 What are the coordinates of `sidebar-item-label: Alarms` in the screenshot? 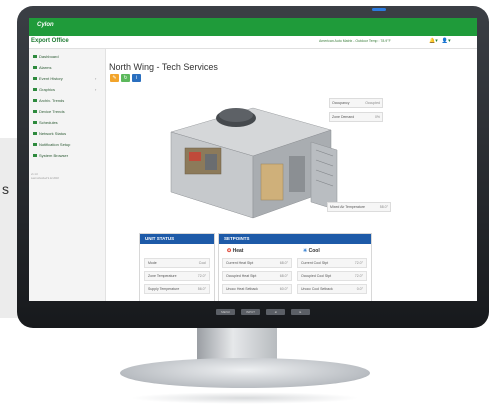 It's located at (45, 67).